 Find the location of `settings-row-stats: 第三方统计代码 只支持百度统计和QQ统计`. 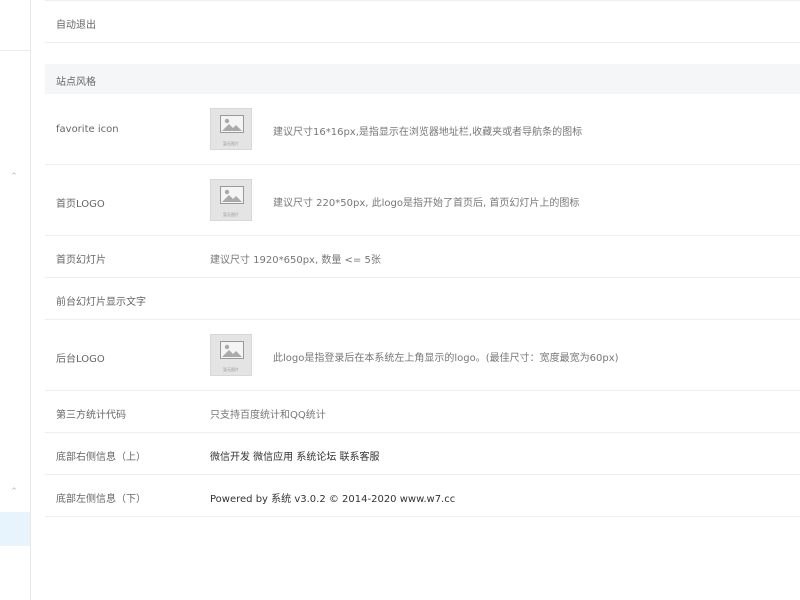

settings-row-stats: 第三方统计代码 只支持百度统计和QQ统计 is located at coordinates (422, 412).